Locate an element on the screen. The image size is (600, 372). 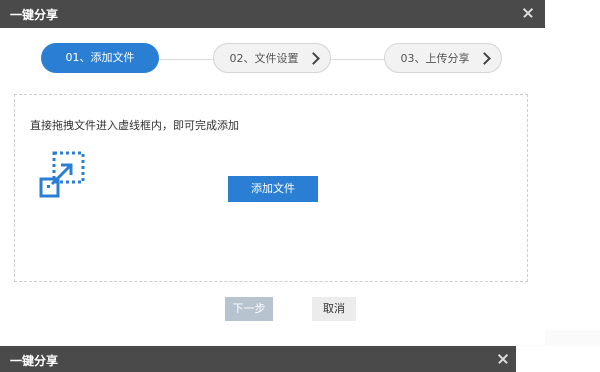
step-label: 01、添加文件 is located at coordinates (100, 57).